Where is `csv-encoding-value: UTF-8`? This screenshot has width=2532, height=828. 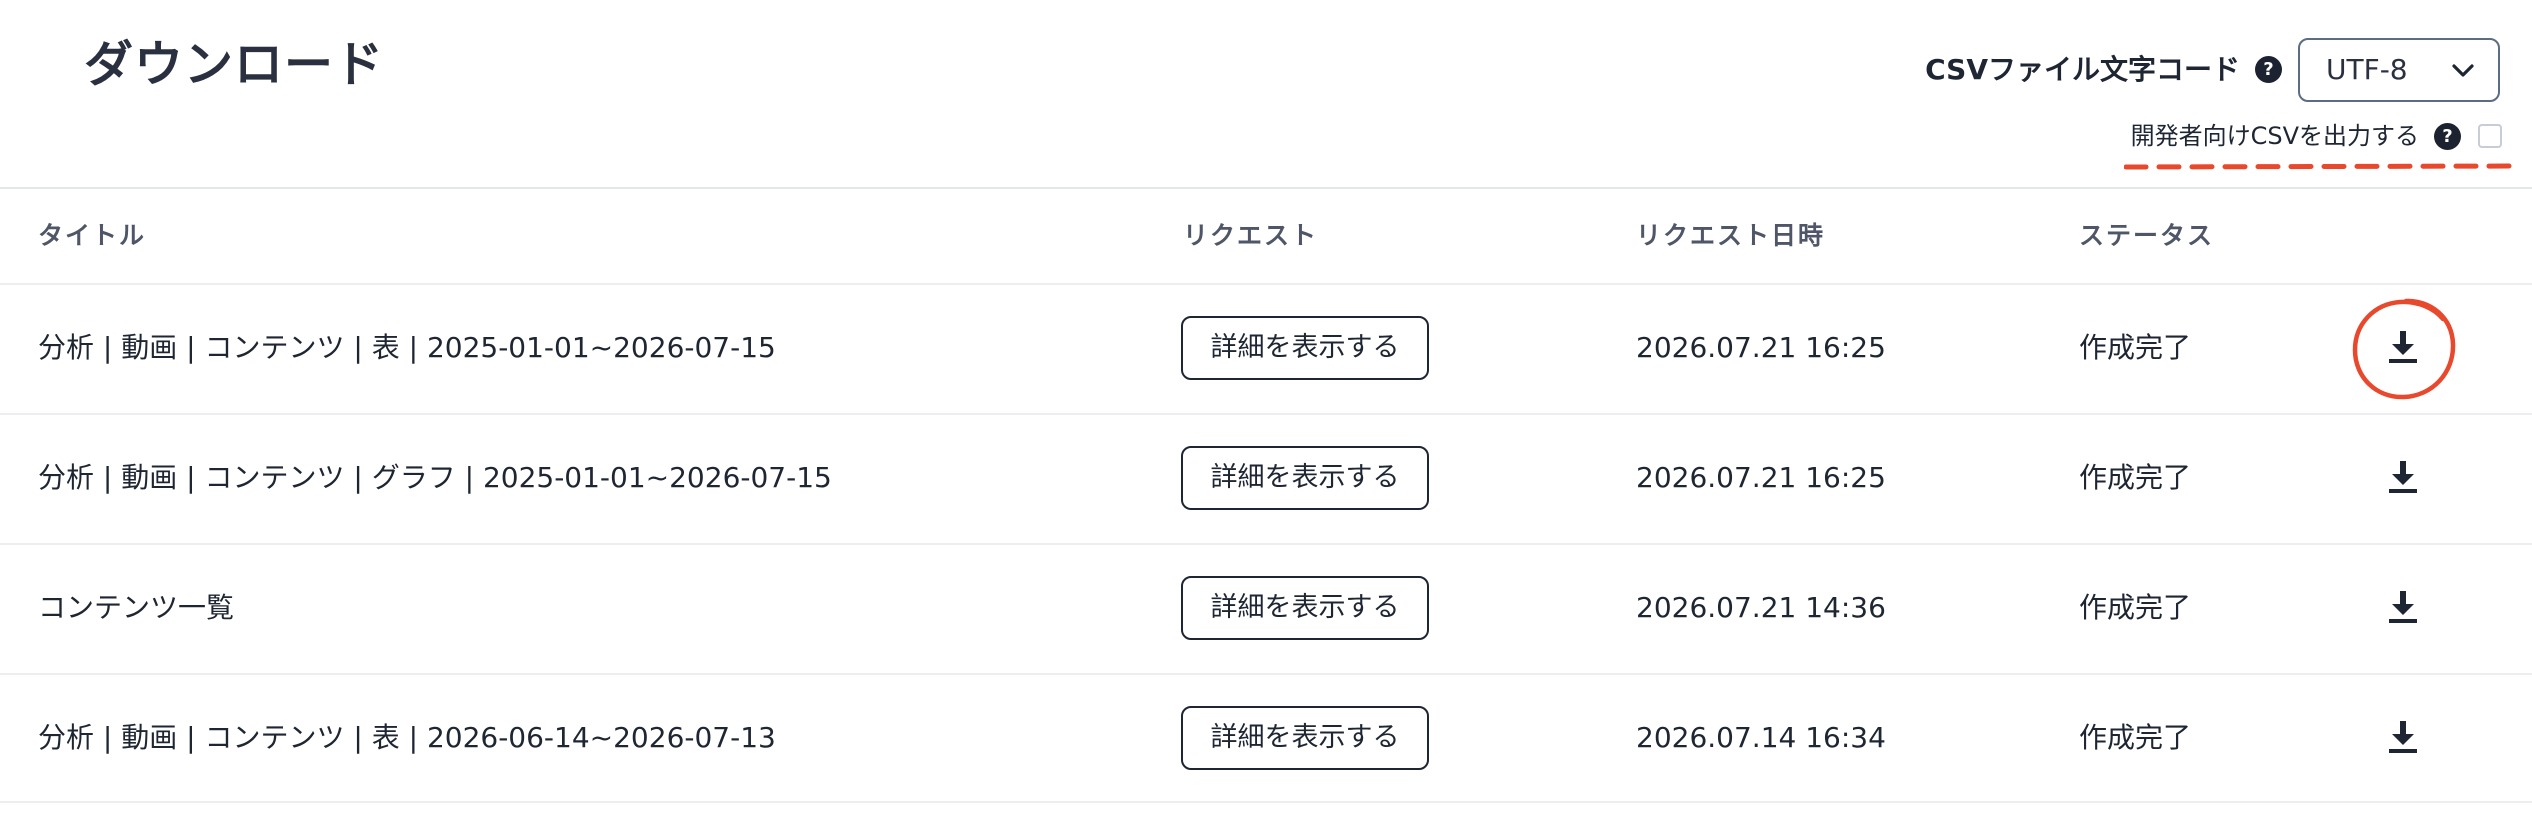
csv-encoding-value: UTF-8 is located at coordinates (2367, 69).